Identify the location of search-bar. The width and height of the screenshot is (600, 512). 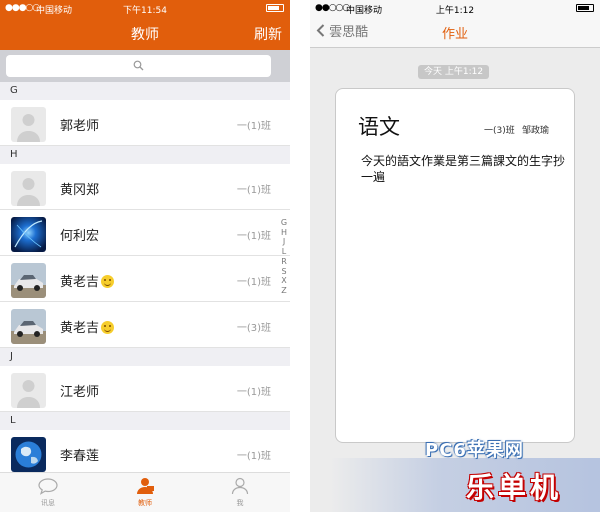
(145, 66).